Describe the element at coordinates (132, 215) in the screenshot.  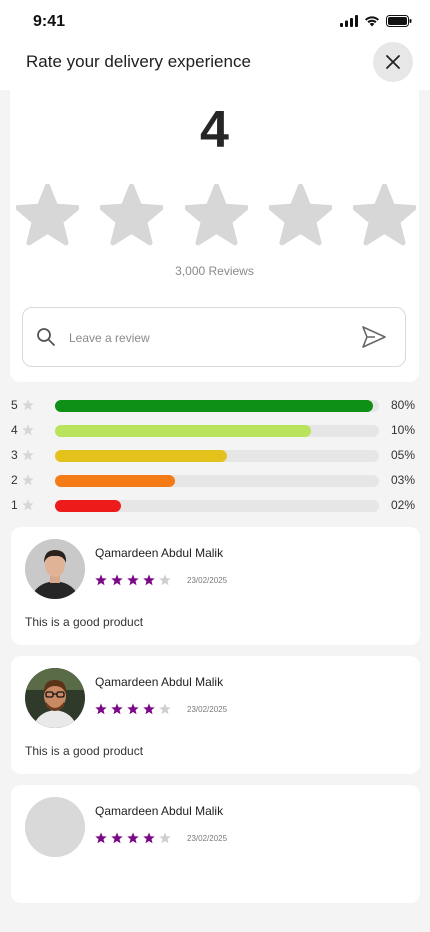
I see `rating-star-2-icon` at that location.